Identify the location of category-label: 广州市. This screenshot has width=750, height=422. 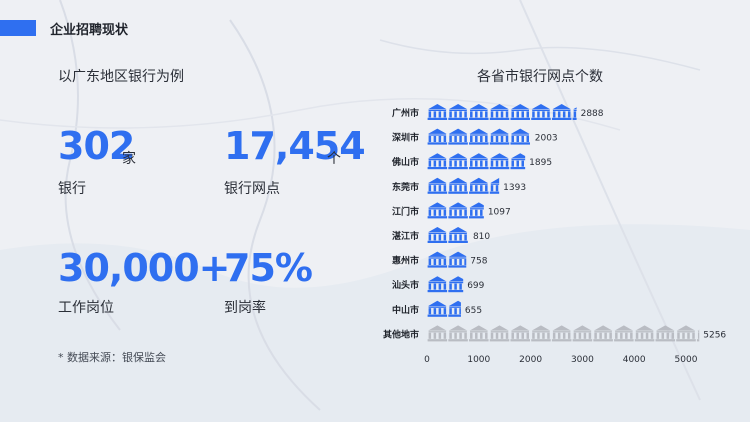
(405, 113).